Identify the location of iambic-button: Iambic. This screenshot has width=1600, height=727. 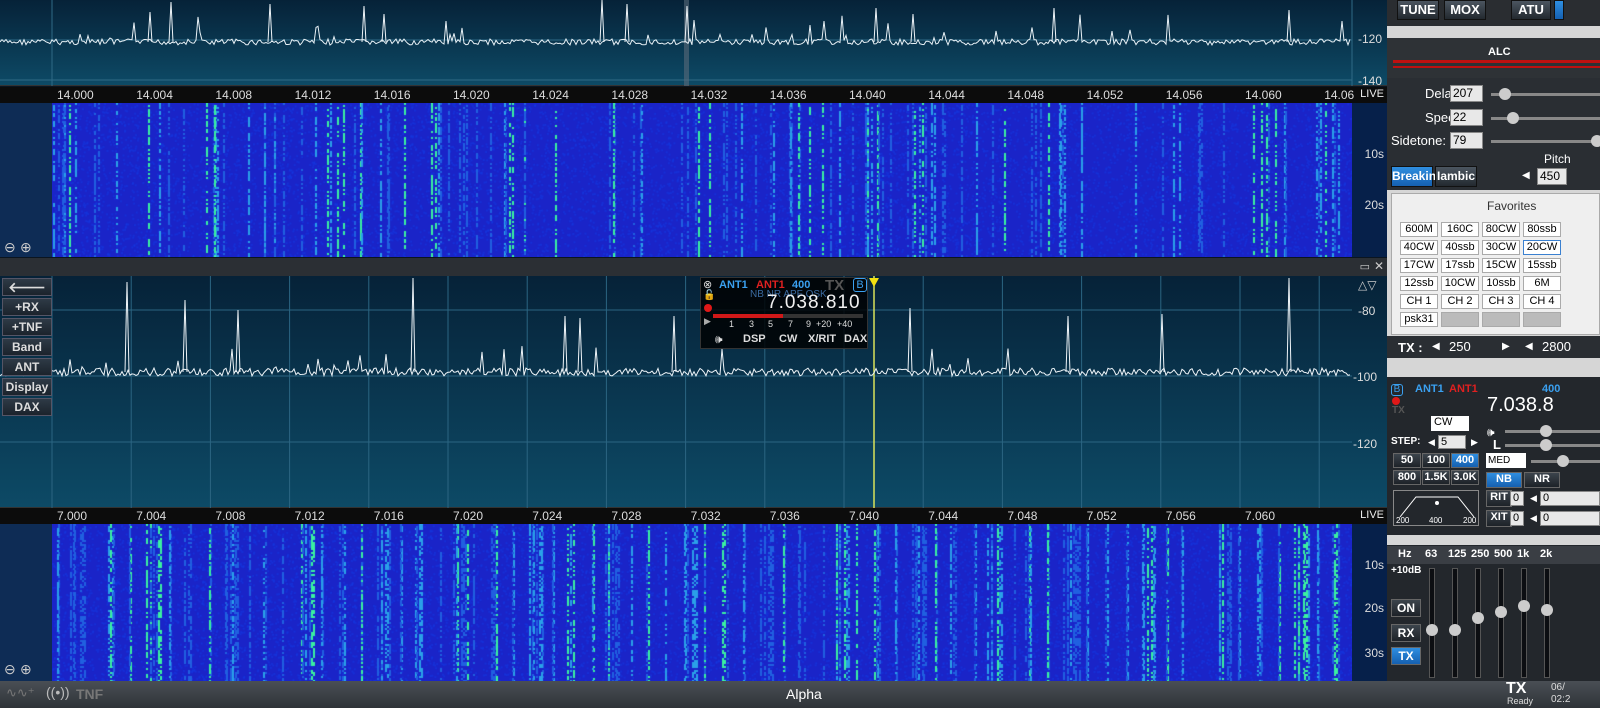
(1456, 176).